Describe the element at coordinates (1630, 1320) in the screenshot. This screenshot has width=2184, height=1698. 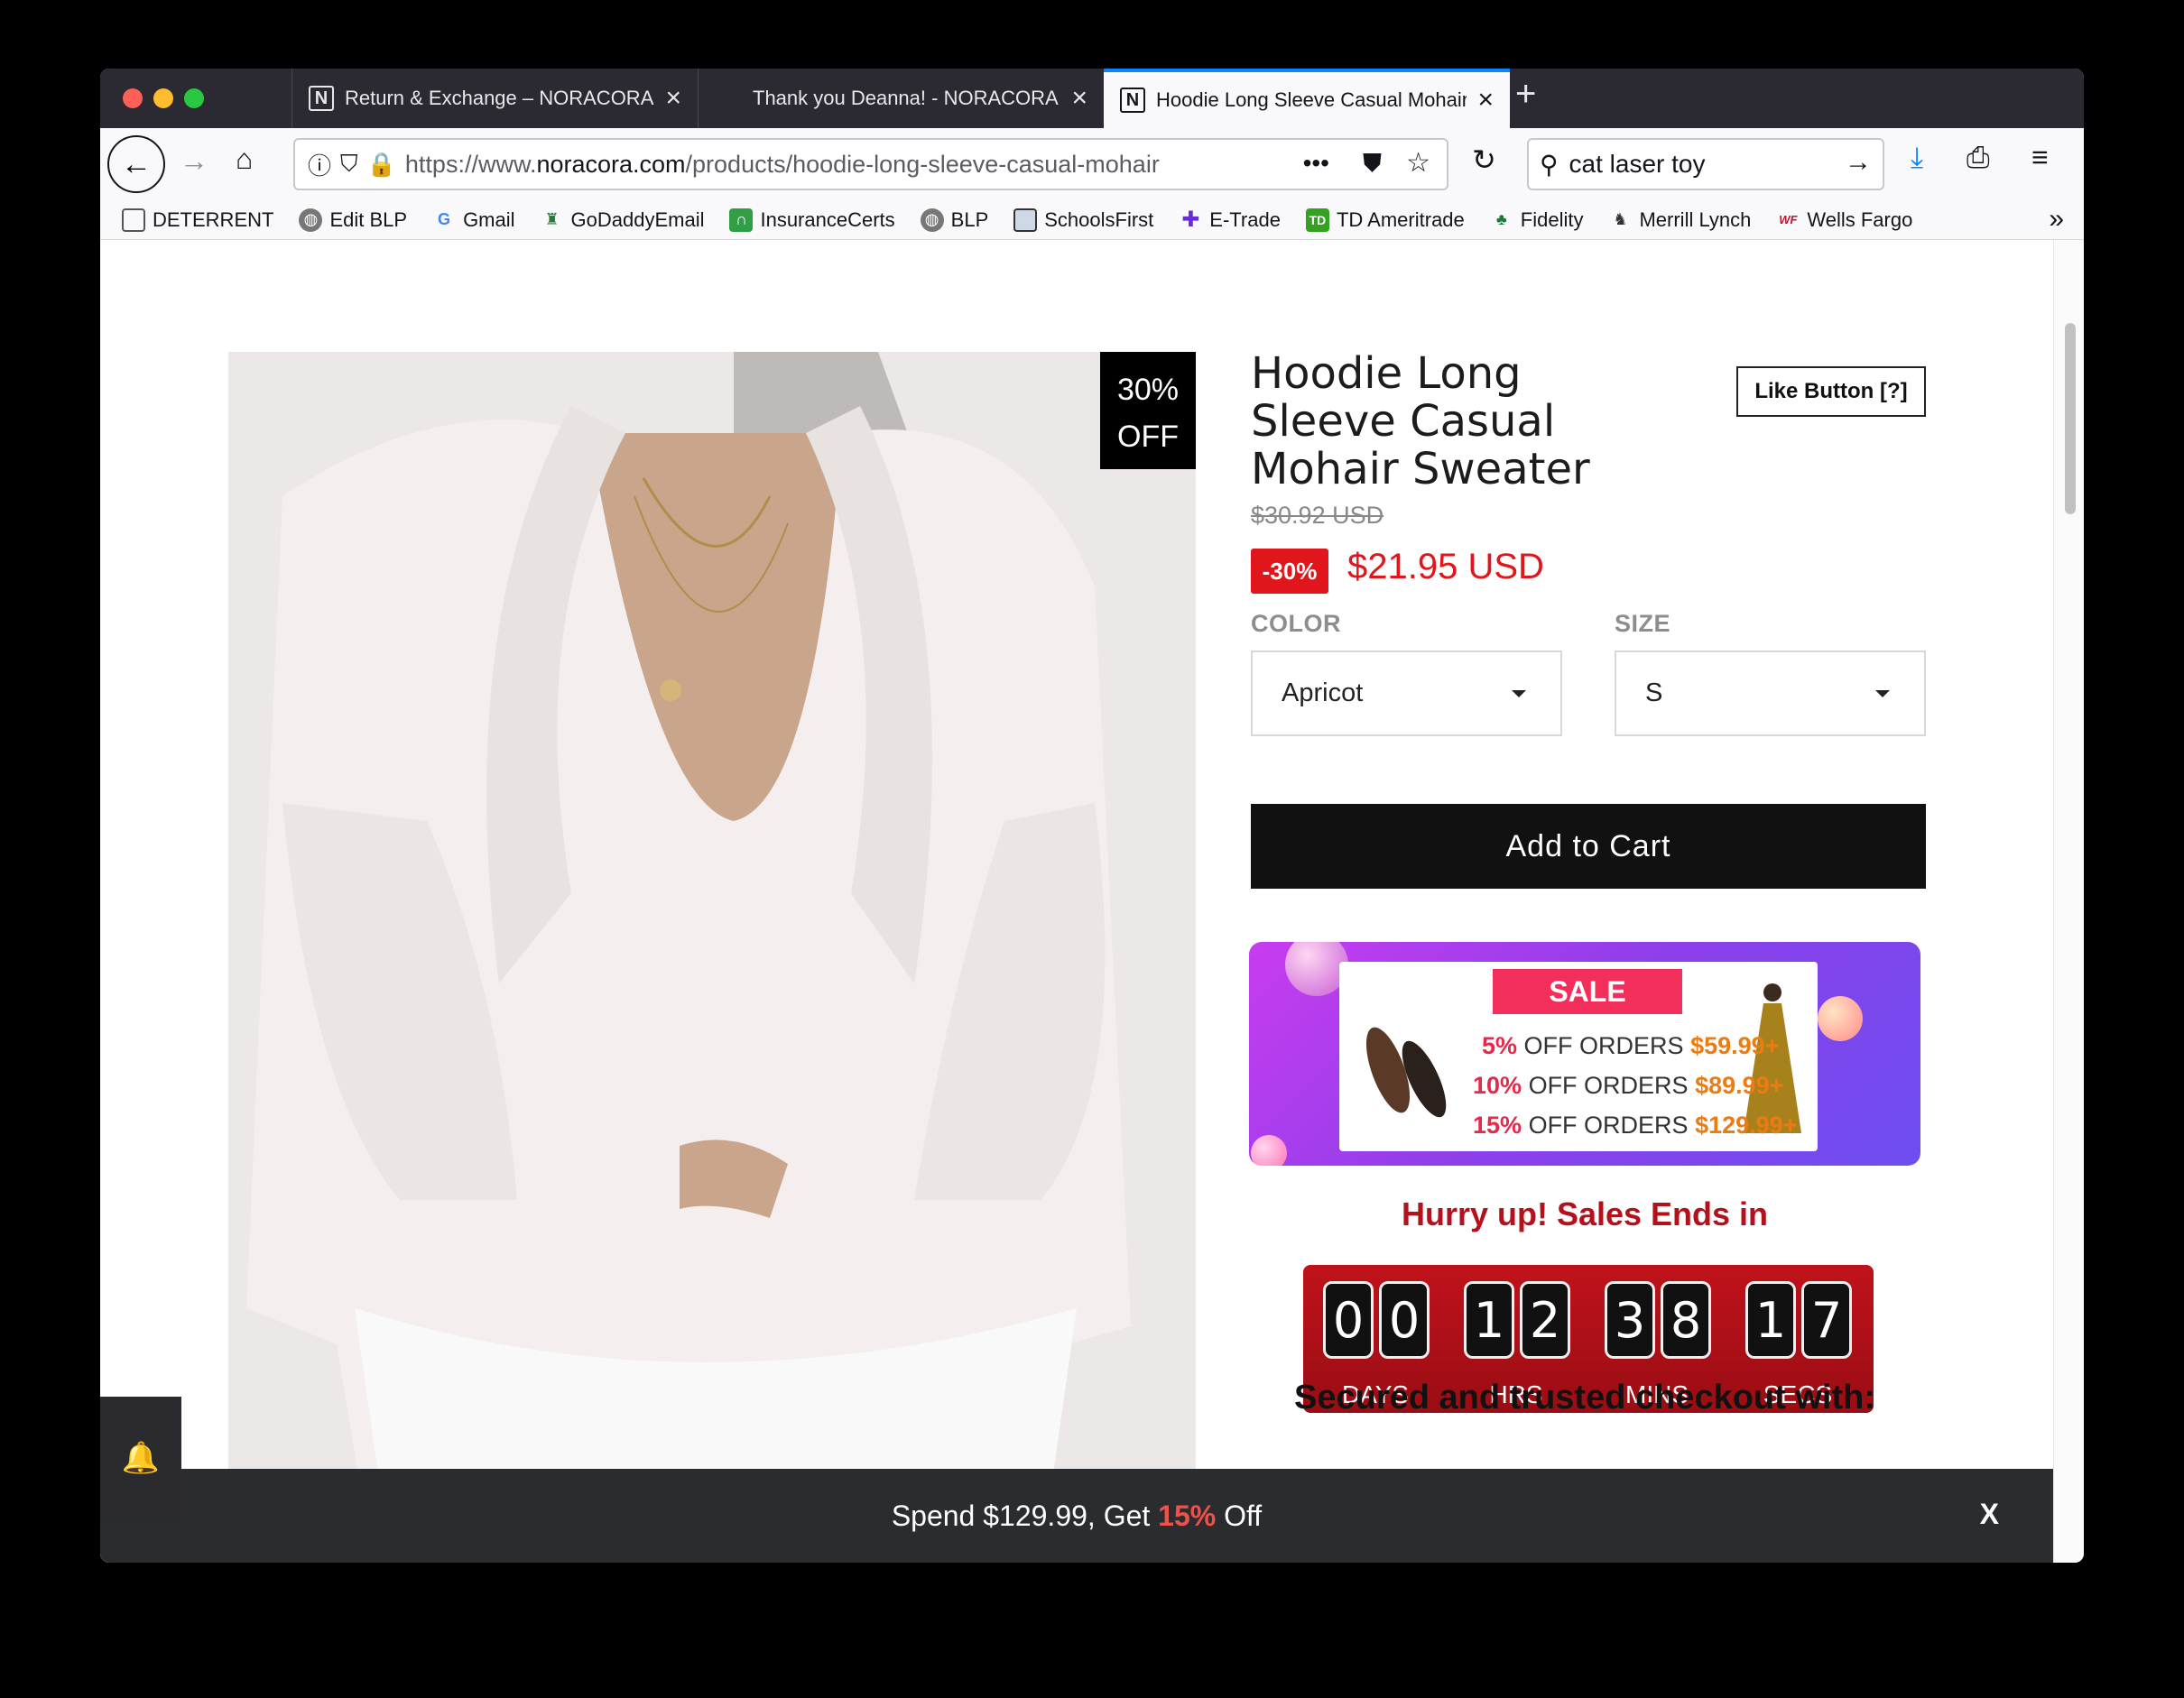
I see `countdown-digit: 3` at that location.